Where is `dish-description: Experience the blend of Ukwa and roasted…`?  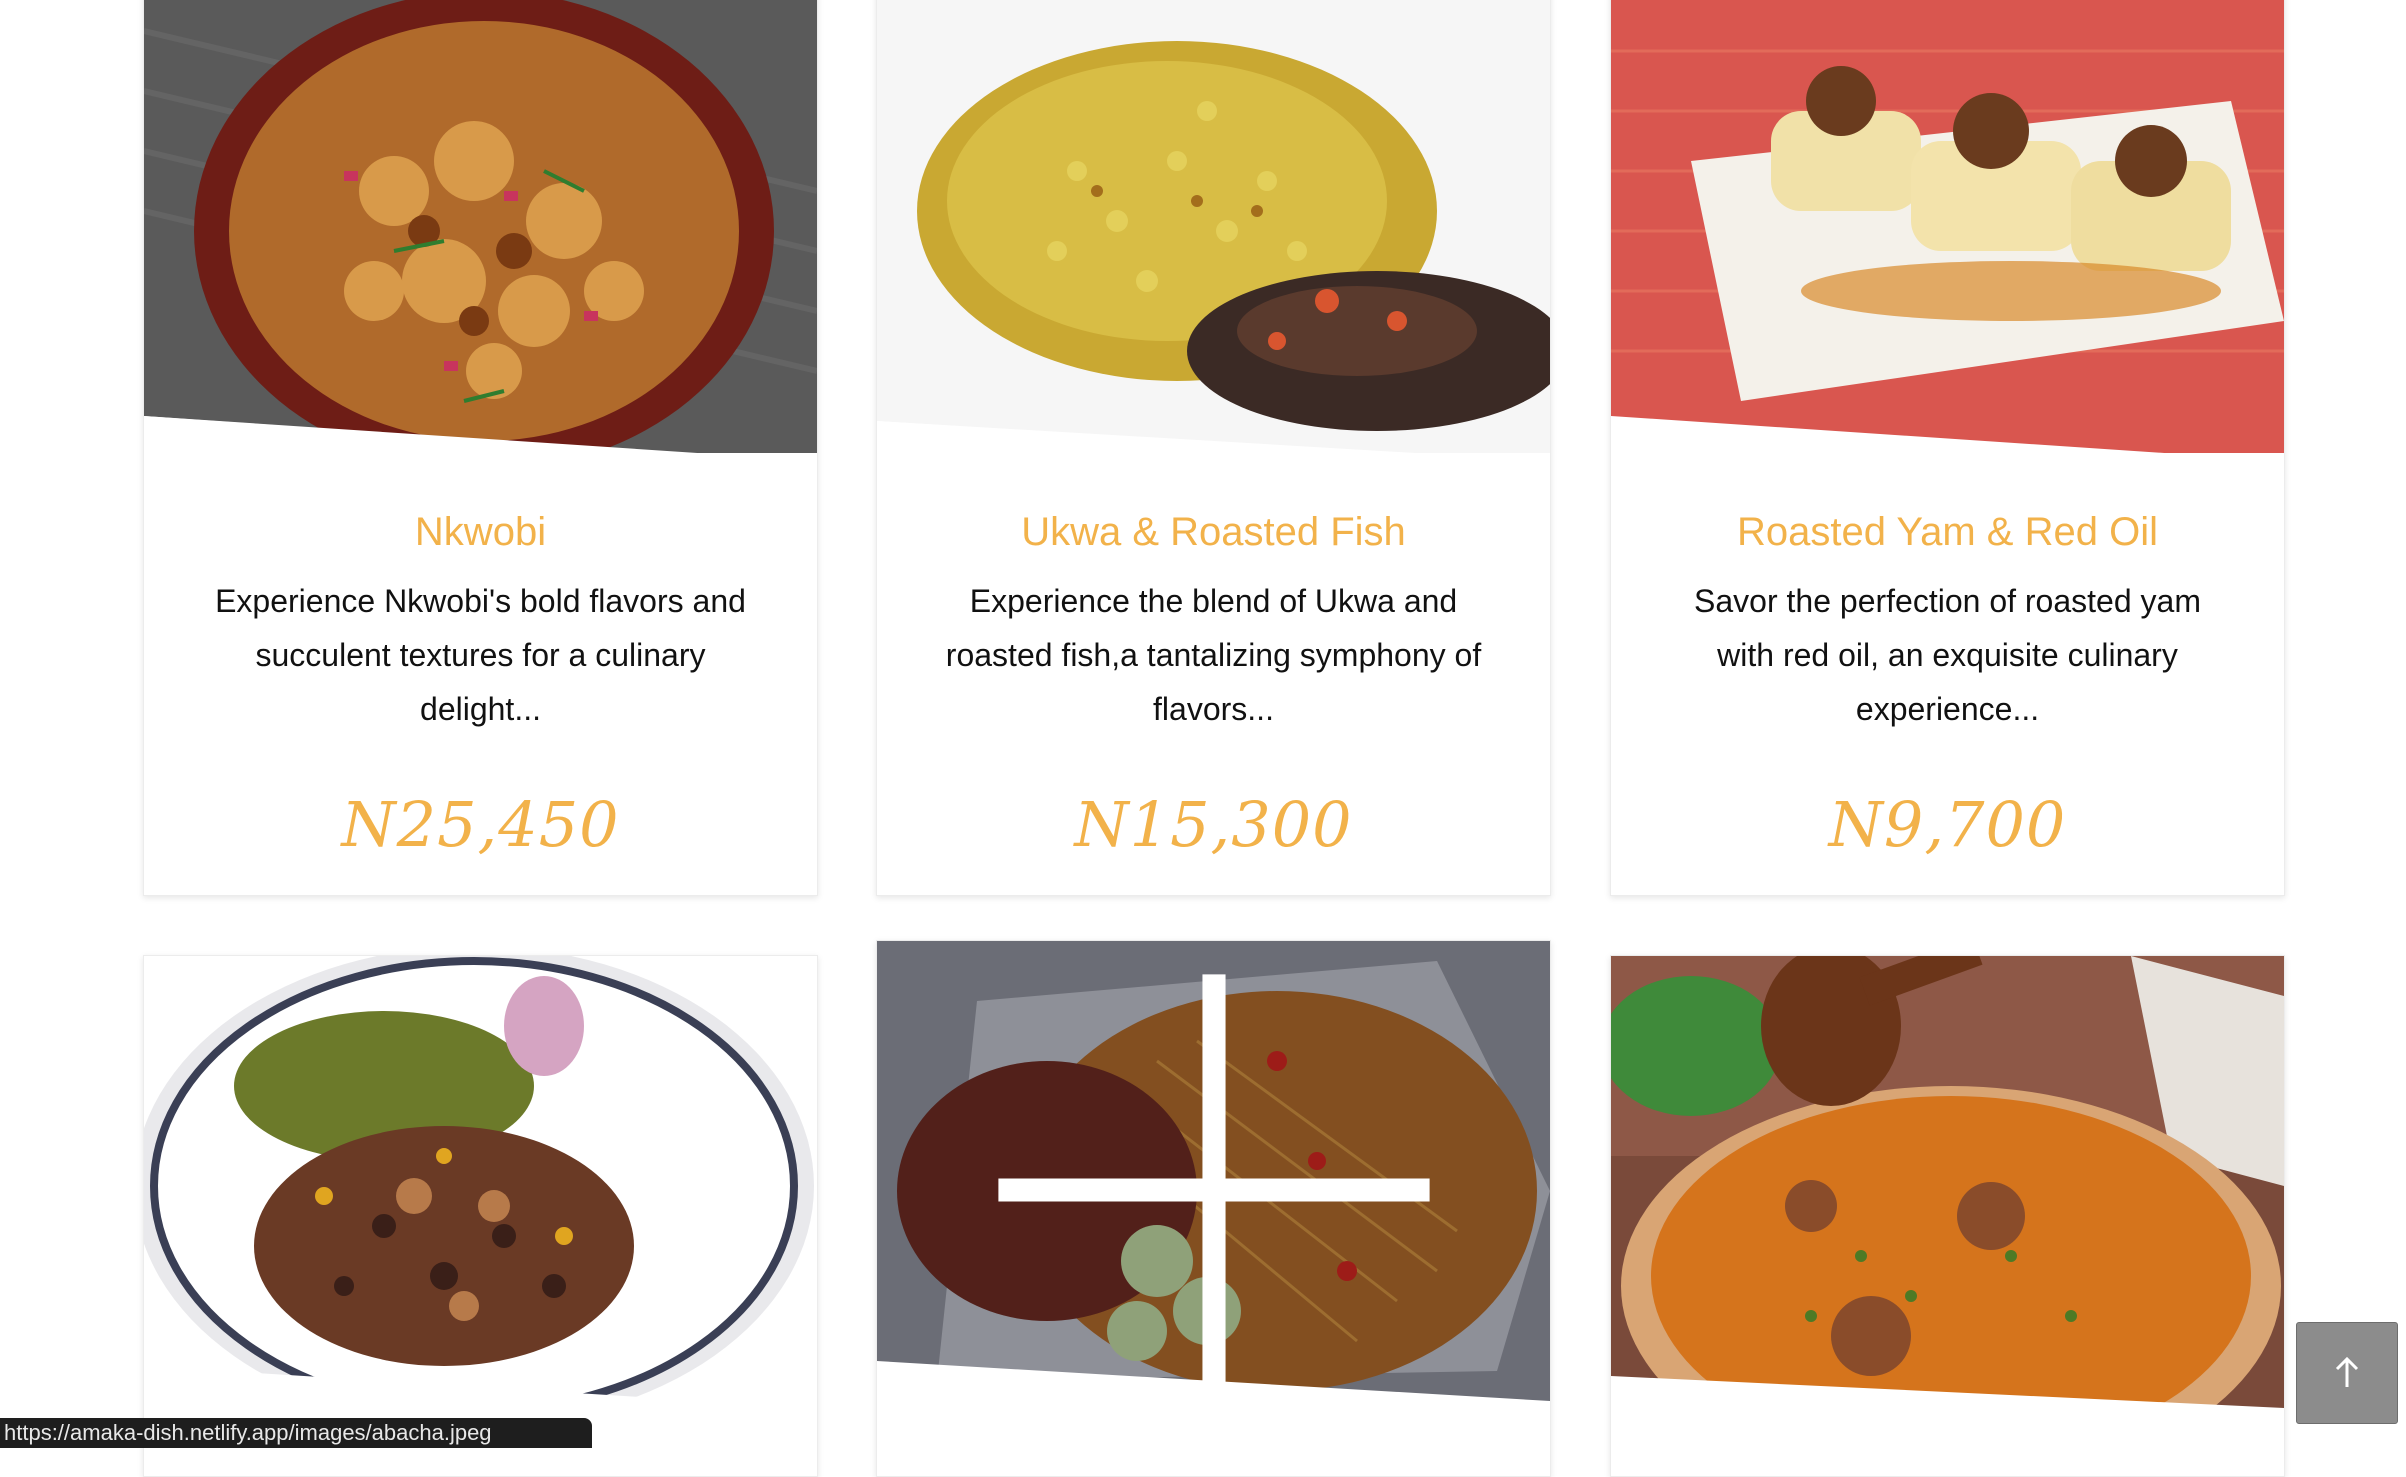 dish-description: Experience the blend of Ukwa and roasted… is located at coordinates (1213, 655).